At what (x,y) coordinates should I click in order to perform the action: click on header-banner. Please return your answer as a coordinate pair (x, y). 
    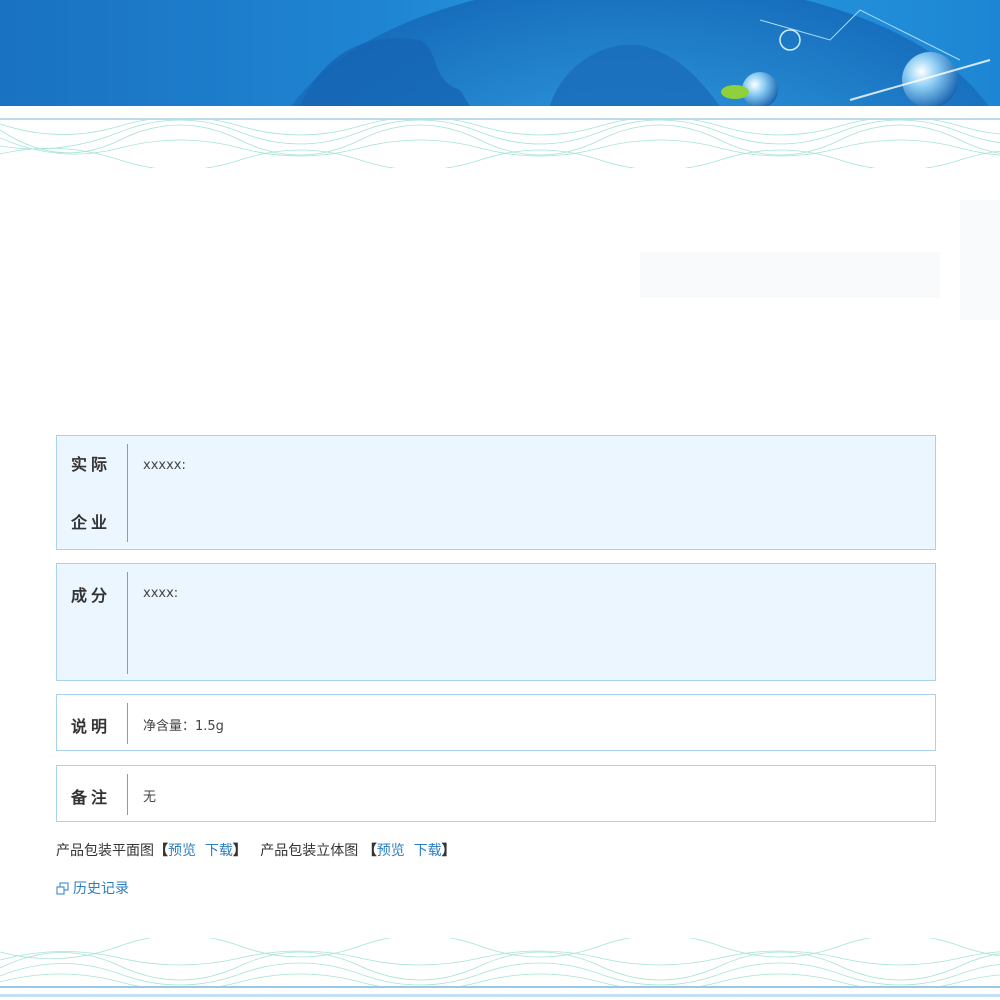
    Looking at the image, I should click on (500, 53).